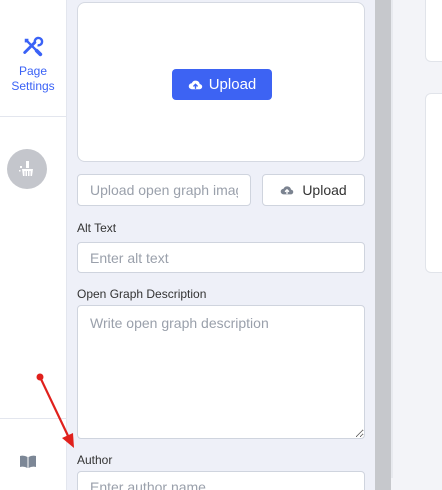 The image size is (442, 490). Describe the element at coordinates (221, 480) in the screenshot. I see `author-input` at that location.